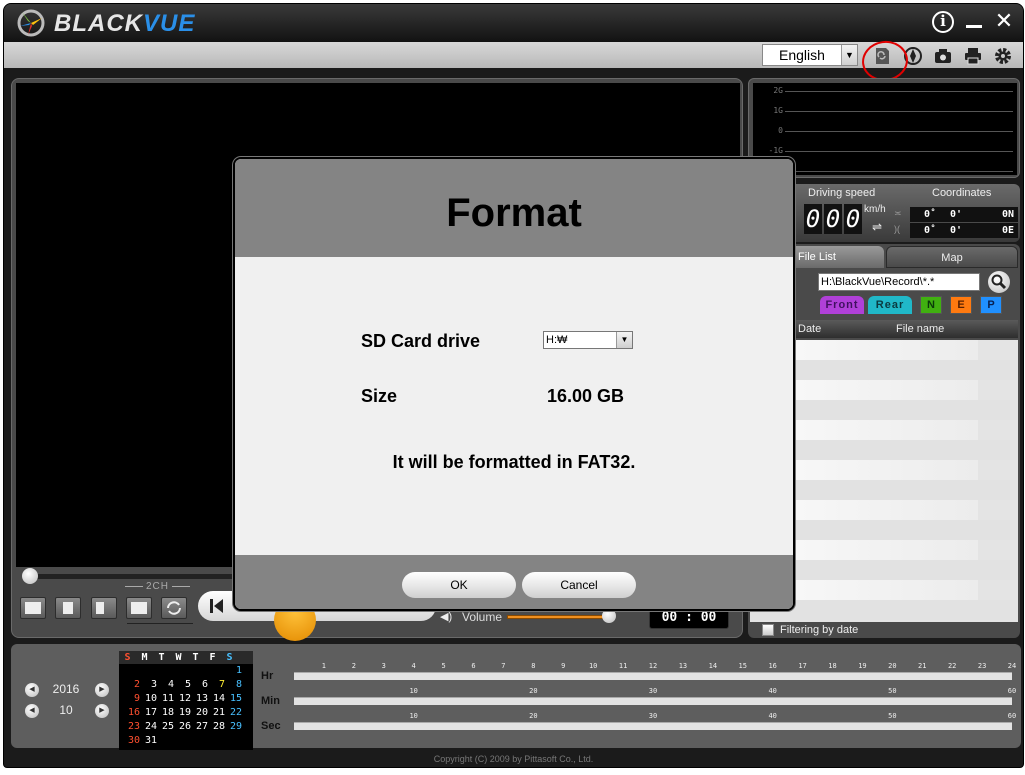 This screenshot has width=1025, height=775. What do you see at coordinates (133, 685) in the screenshot?
I see `calendar-day: 2` at bounding box center [133, 685].